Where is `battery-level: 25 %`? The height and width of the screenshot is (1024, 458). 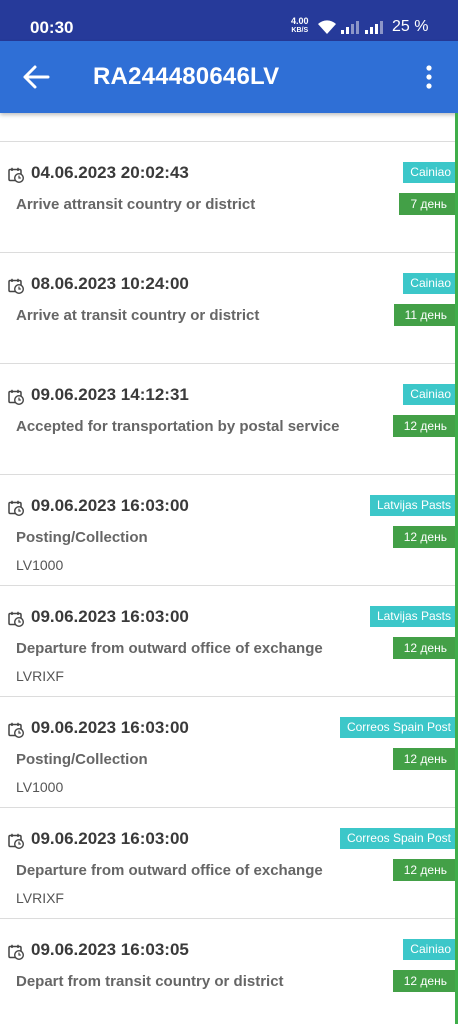
battery-level: 25 % is located at coordinates (410, 26).